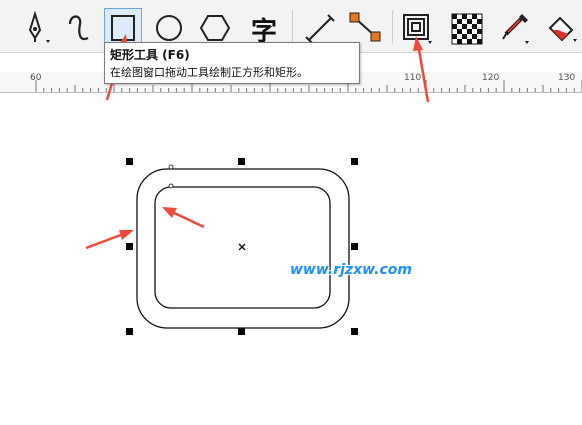  I want to click on center-marker-icon, so click(242, 247).